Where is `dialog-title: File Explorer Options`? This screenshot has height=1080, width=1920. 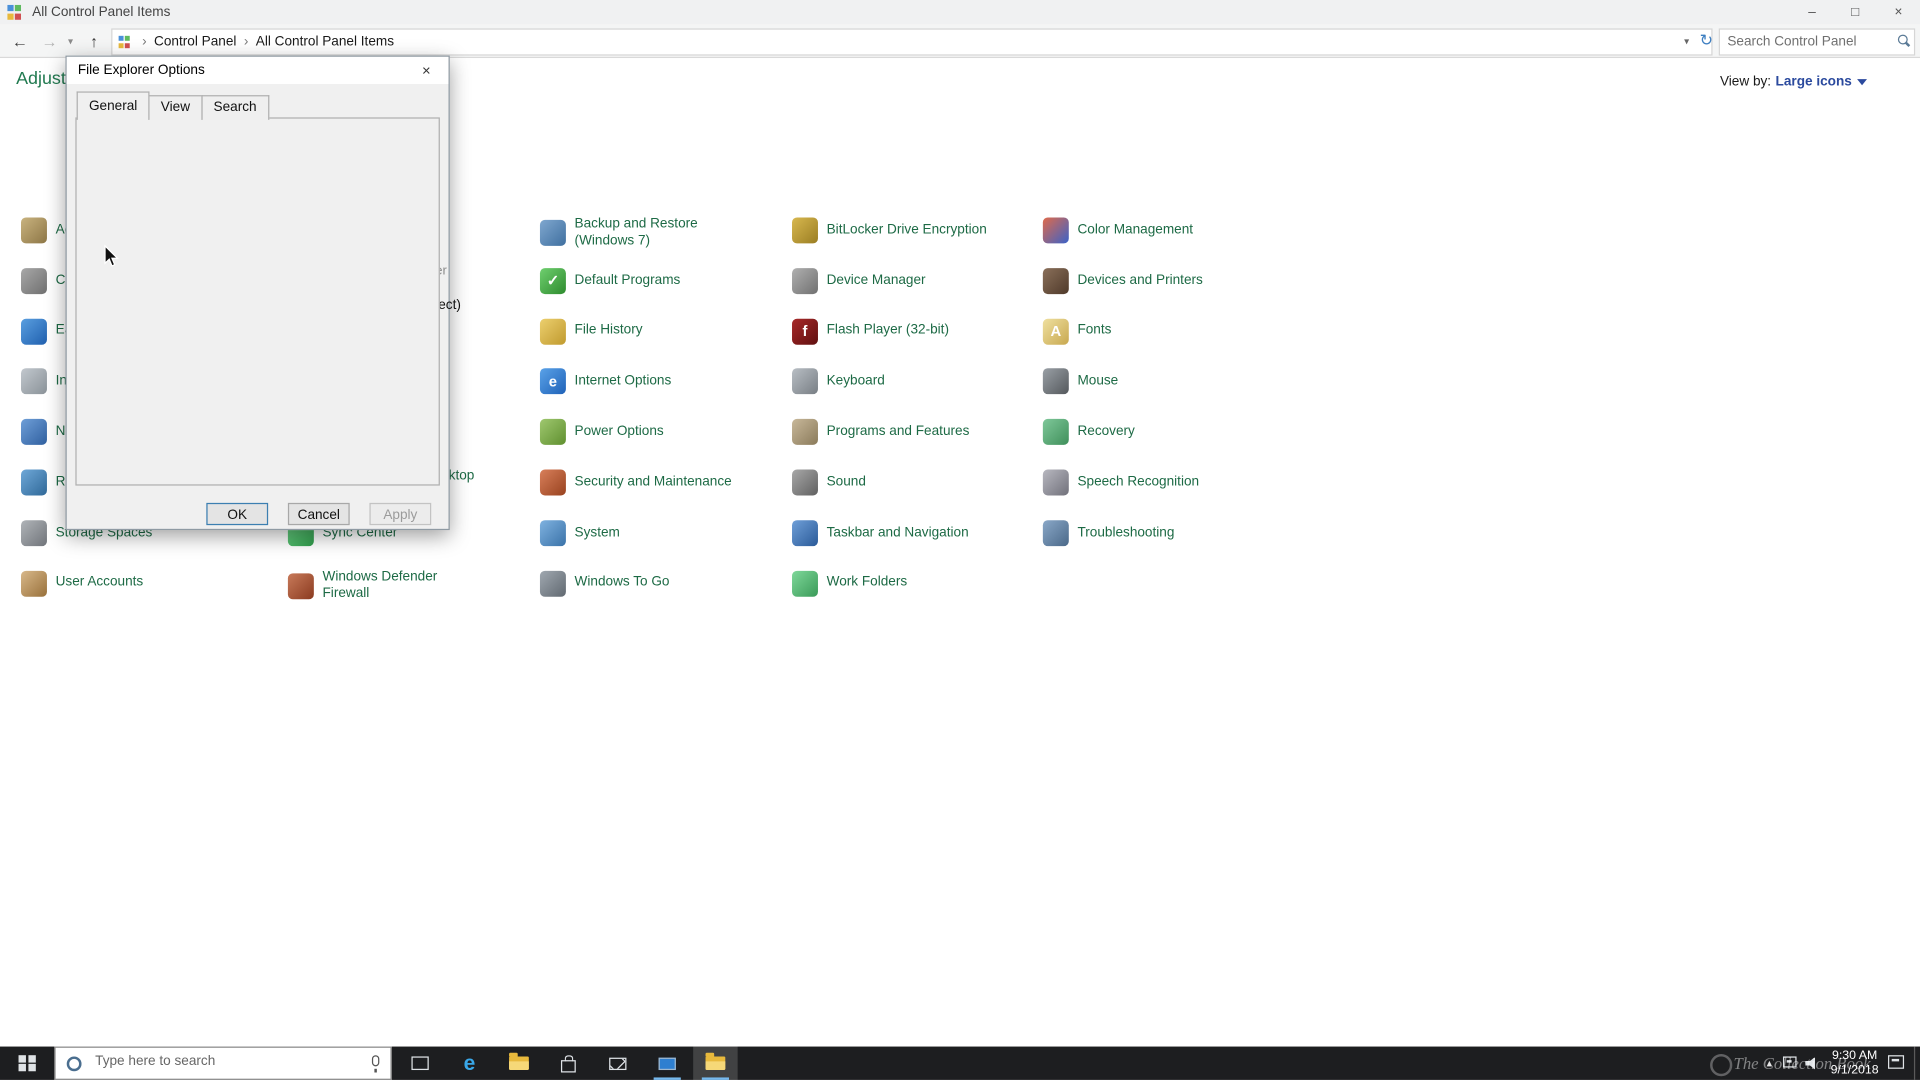 dialog-title: File Explorer Options is located at coordinates (141, 70).